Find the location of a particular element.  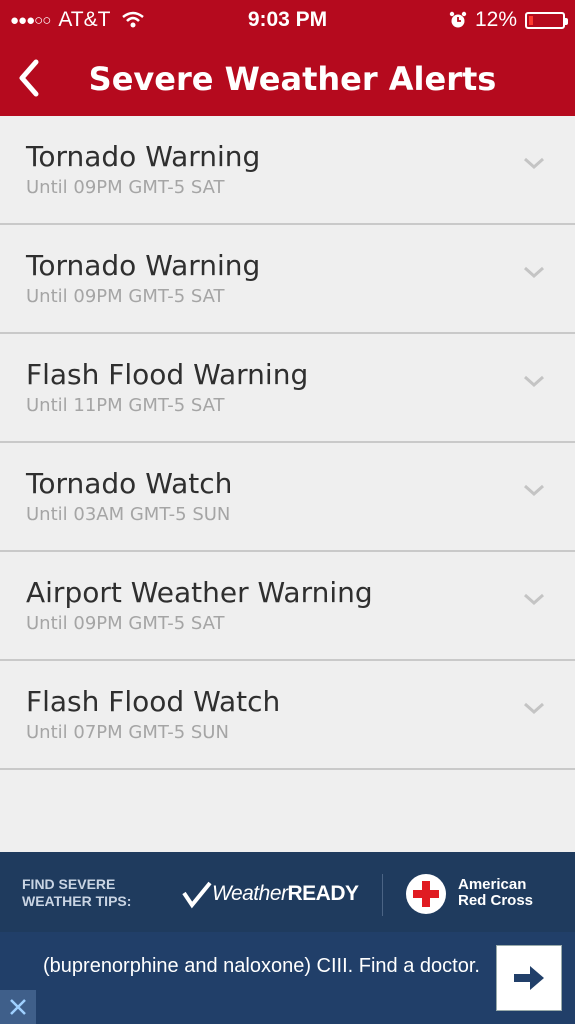

arrow-right-icon is located at coordinates (529, 978).